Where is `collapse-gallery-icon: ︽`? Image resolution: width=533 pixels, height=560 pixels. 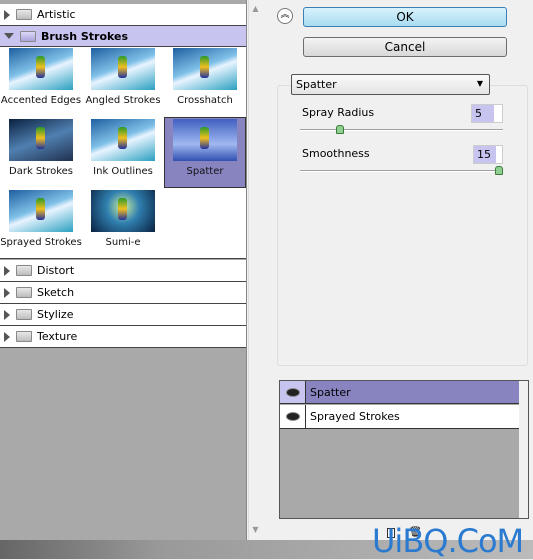 collapse-gallery-icon: ︽ is located at coordinates (285, 16).